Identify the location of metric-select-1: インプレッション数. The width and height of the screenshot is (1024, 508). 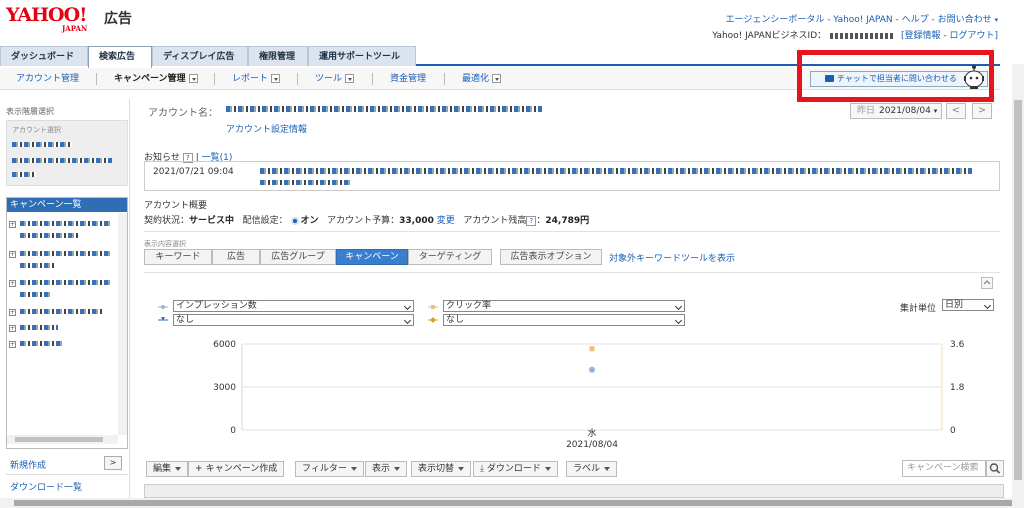
(293, 306).